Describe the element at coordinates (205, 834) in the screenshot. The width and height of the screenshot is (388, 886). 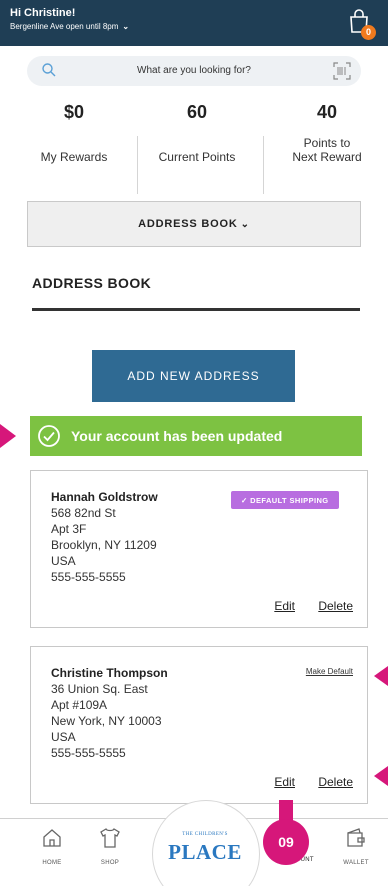
I see `brand-logo-small-text: THE CHILDREN'S` at that location.